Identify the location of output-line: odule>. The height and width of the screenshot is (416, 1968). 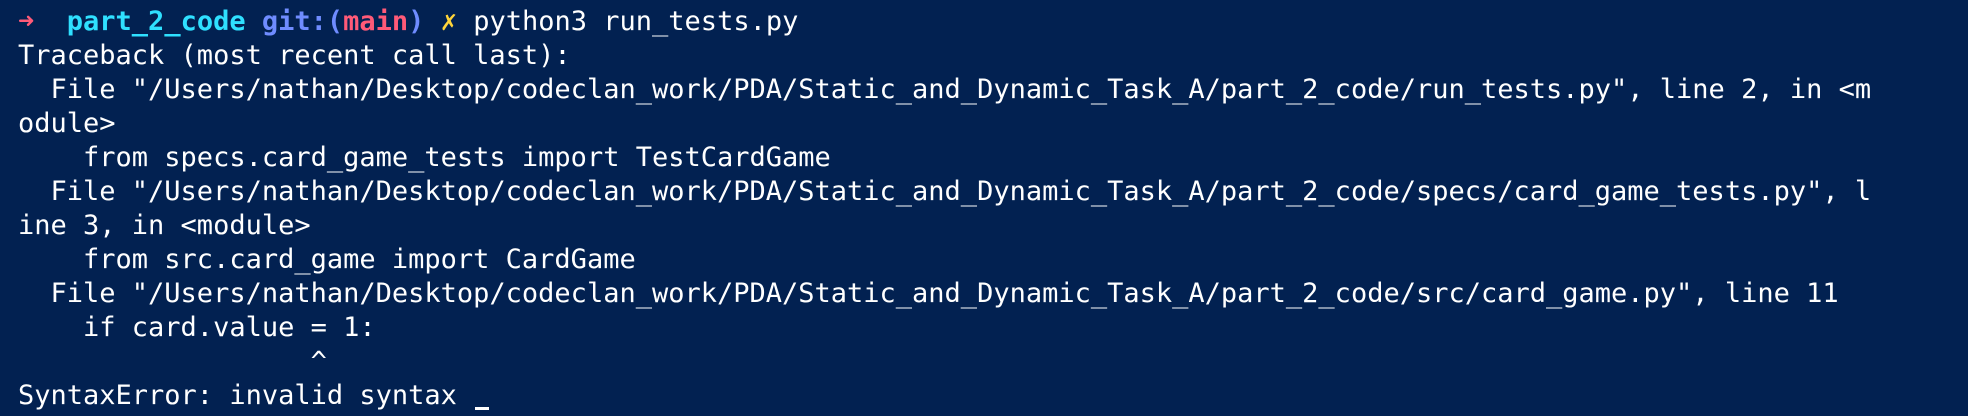
(67, 123).